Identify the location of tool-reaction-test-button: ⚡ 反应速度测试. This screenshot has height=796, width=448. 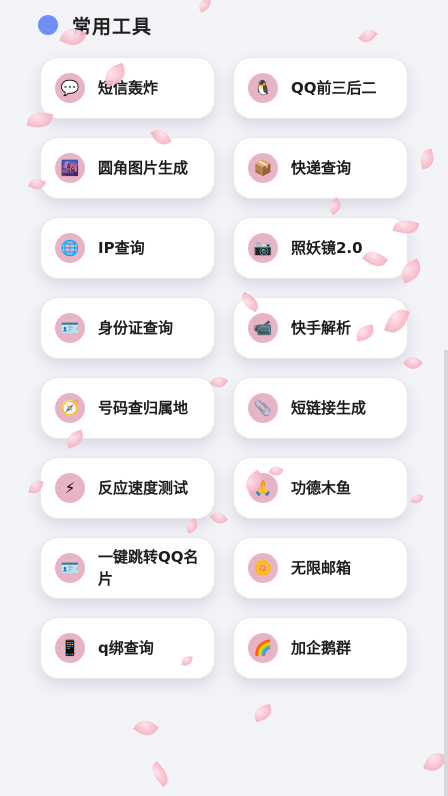
(127, 488).